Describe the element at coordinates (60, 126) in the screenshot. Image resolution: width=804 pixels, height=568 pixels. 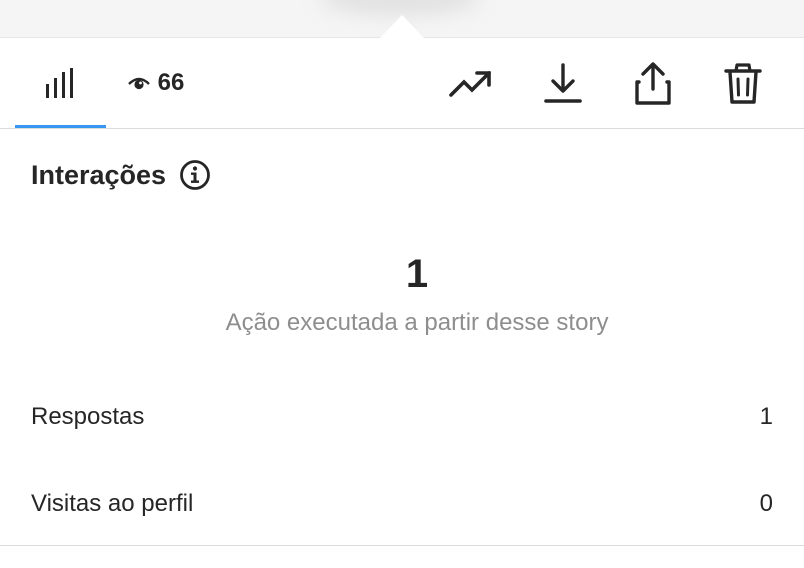
I see `active-tab-indicator` at that location.